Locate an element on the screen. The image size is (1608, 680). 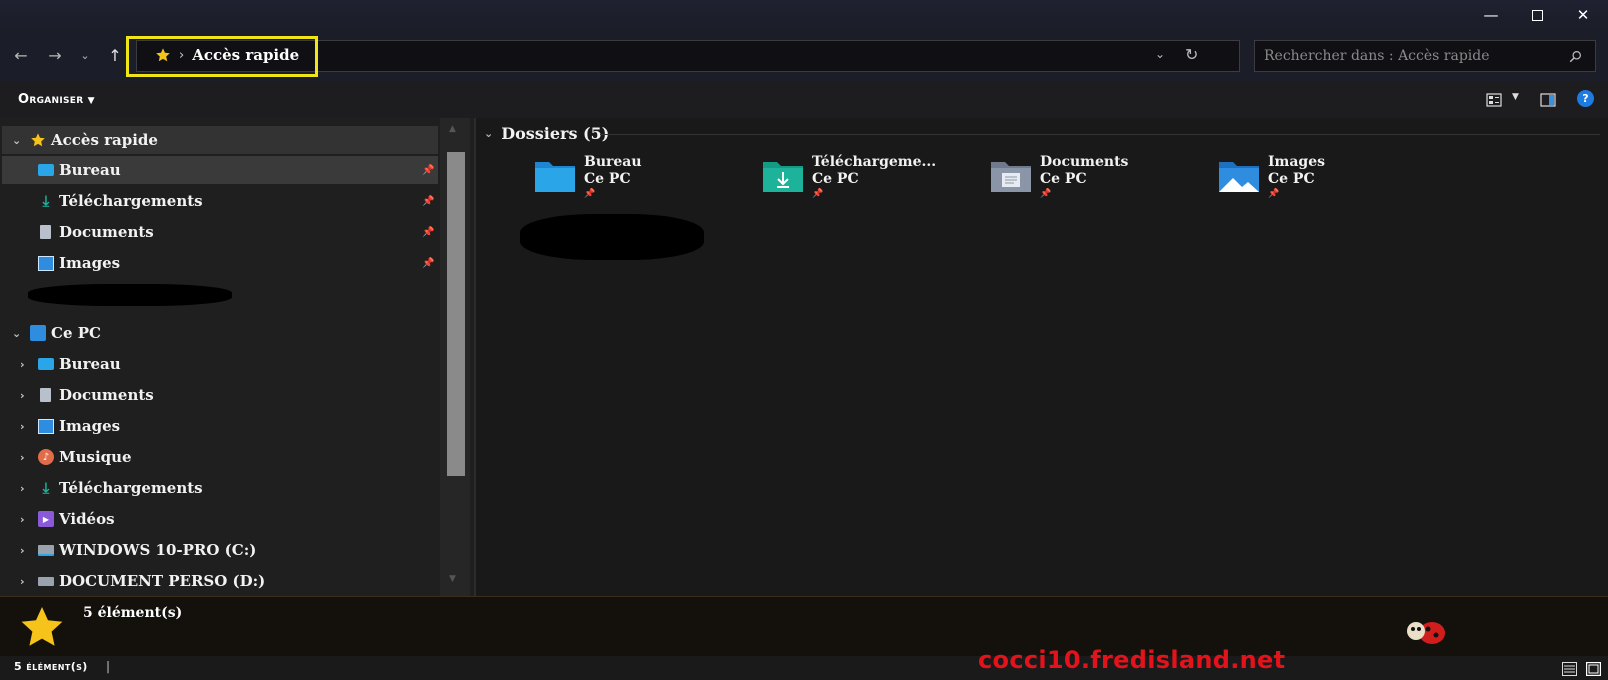
drive-icon is located at coordinates (46, 581).